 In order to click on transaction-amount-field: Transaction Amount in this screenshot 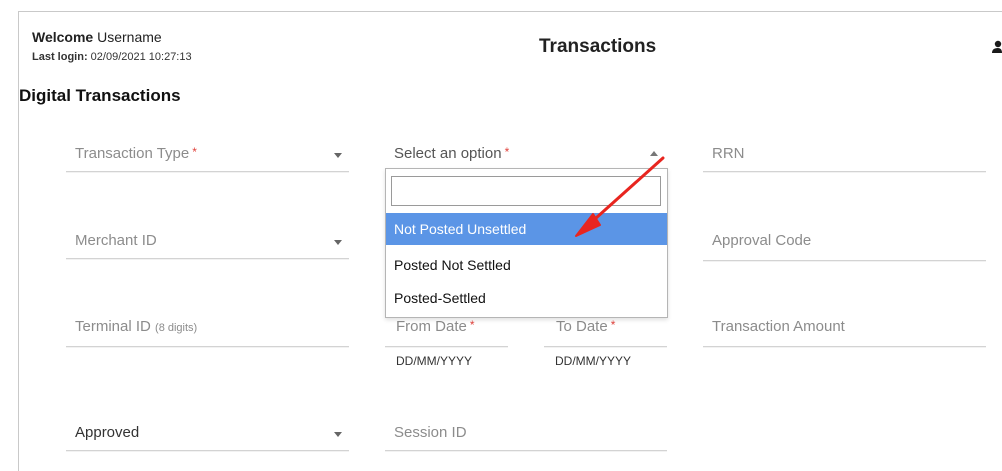, I will do `click(844, 329)`.